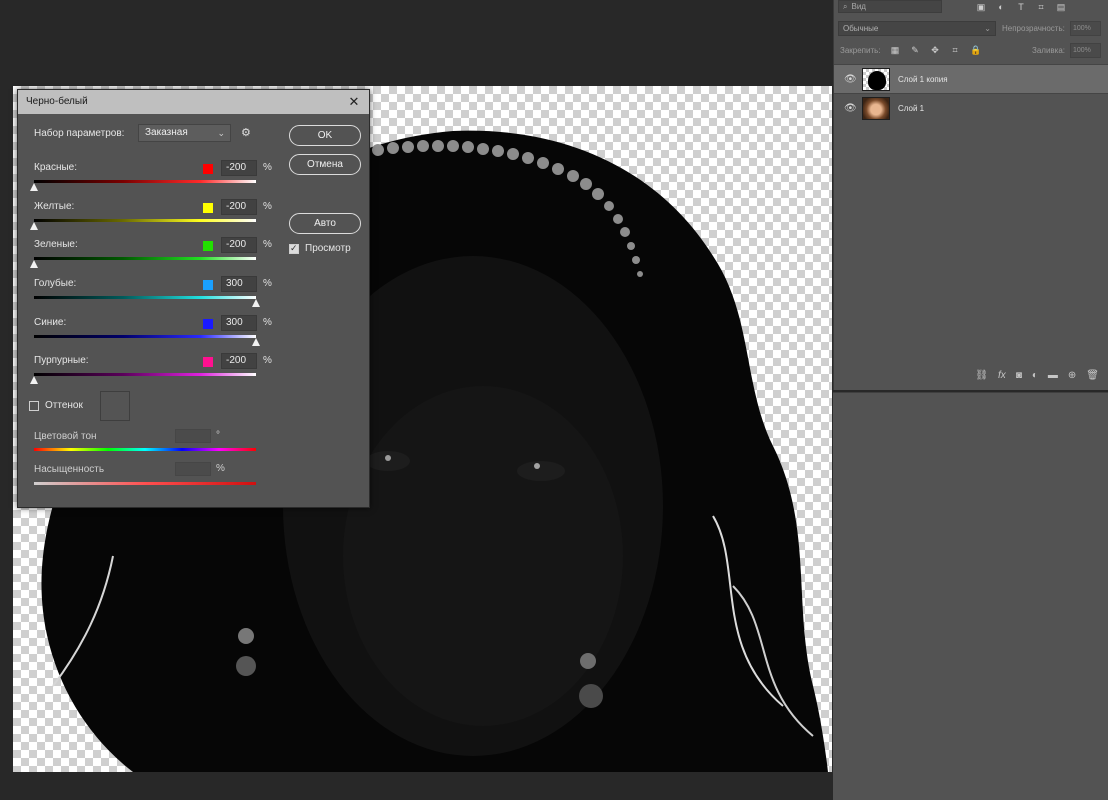 Image resolution: width=1108 pixels, height=800 pixels. What do you see at coordinates (294, 248) in the screenshot?
I see `preview-checkbox` at bounding box center [294, 248].